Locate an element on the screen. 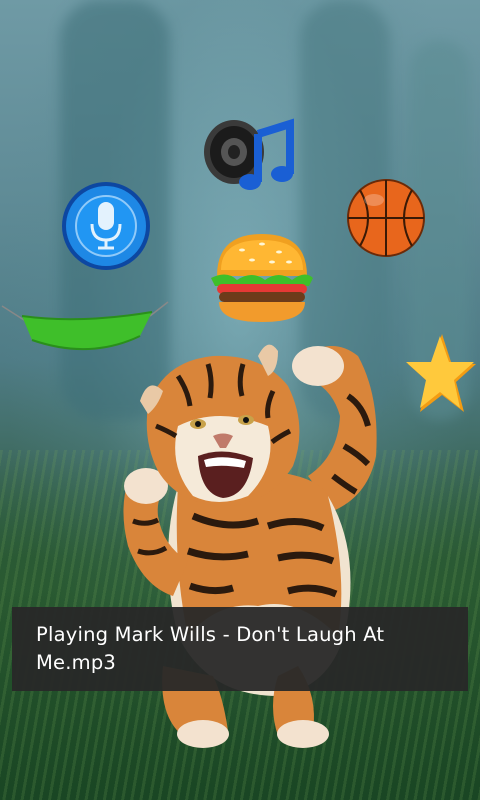 The height and width of the screenshot is (800, 480). microphone-icon is located at coordinates (106, 226).